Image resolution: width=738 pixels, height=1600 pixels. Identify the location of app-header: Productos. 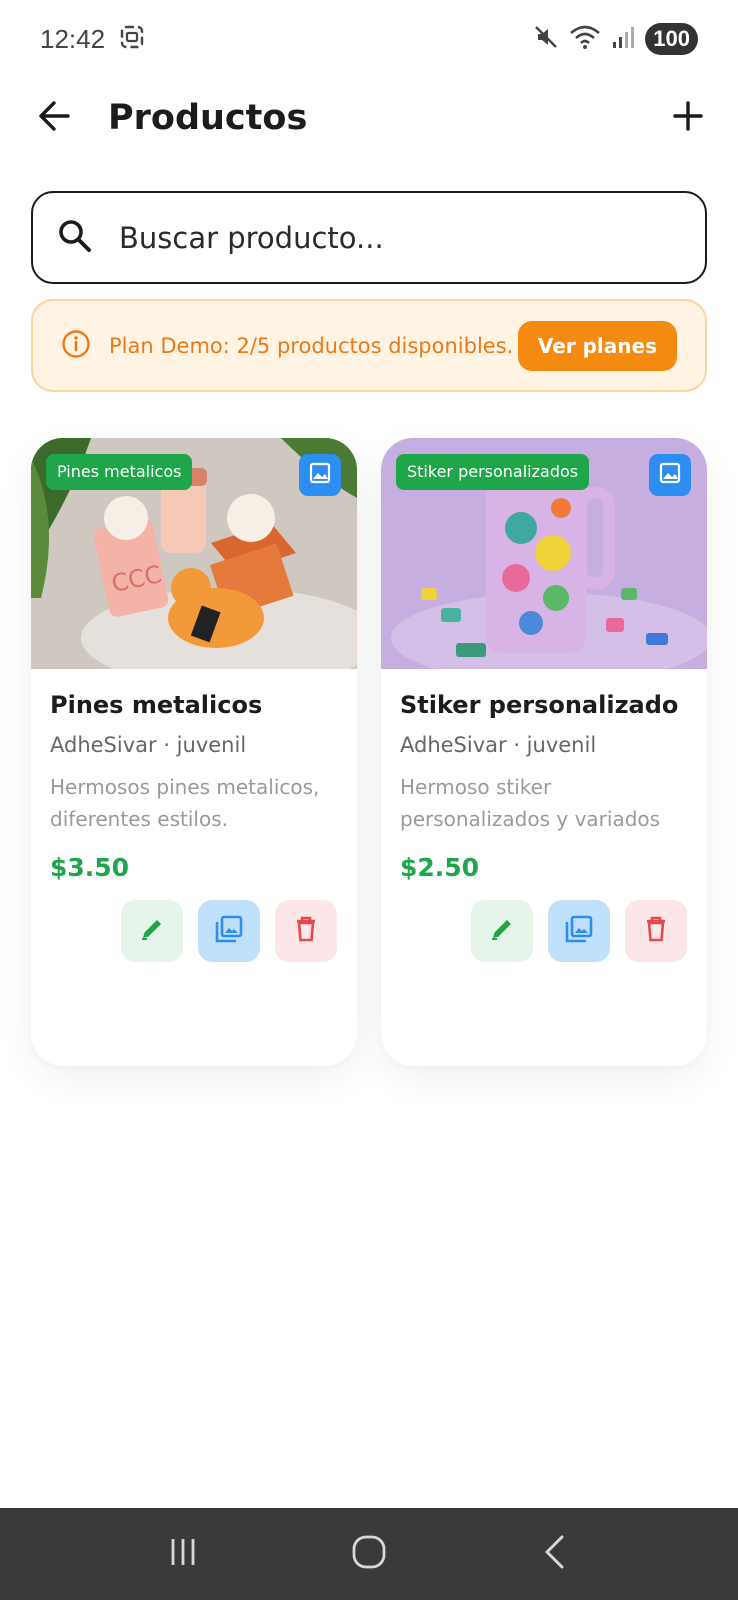
(369, 118).